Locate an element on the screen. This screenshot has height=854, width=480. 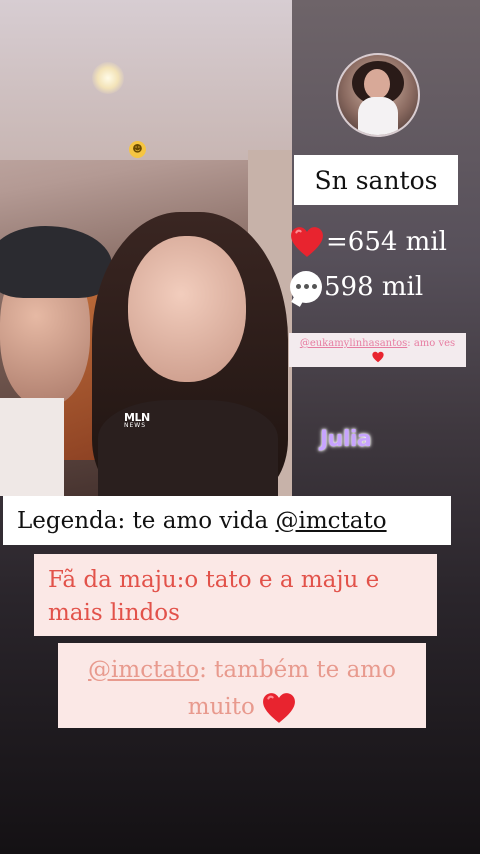
smiley-emoji-icon: ☻ is located at coordinates (137, 149).